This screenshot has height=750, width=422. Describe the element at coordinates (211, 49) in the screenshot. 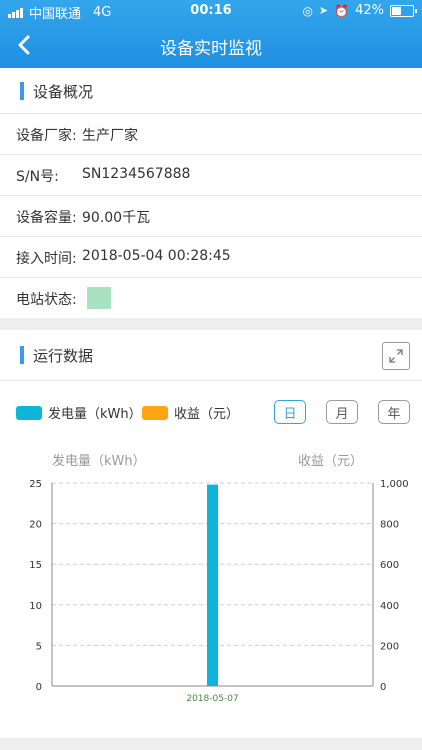

I see `page-title: 设备实时监视` at that location.